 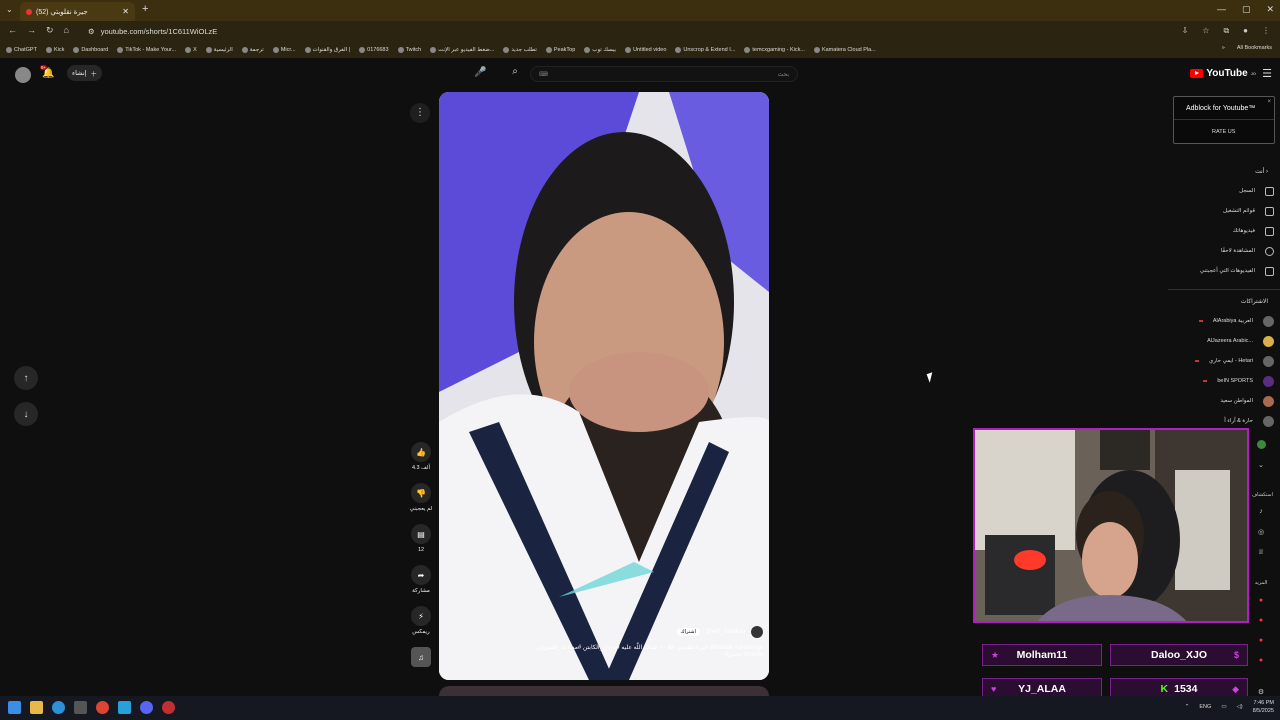 What do you see at coordinates (757, 632) in the screenshot?
I see `channel-avatar` at bounding box center [757, 632].